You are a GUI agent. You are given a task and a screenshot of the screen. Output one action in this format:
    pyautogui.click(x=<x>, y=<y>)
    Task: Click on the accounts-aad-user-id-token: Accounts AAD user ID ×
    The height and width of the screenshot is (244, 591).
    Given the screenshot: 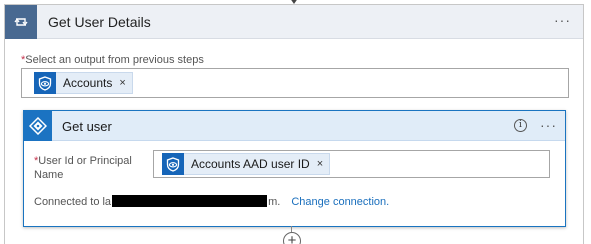 What is the action you would take?
    pyautogui.click(x=246, y=164)
    